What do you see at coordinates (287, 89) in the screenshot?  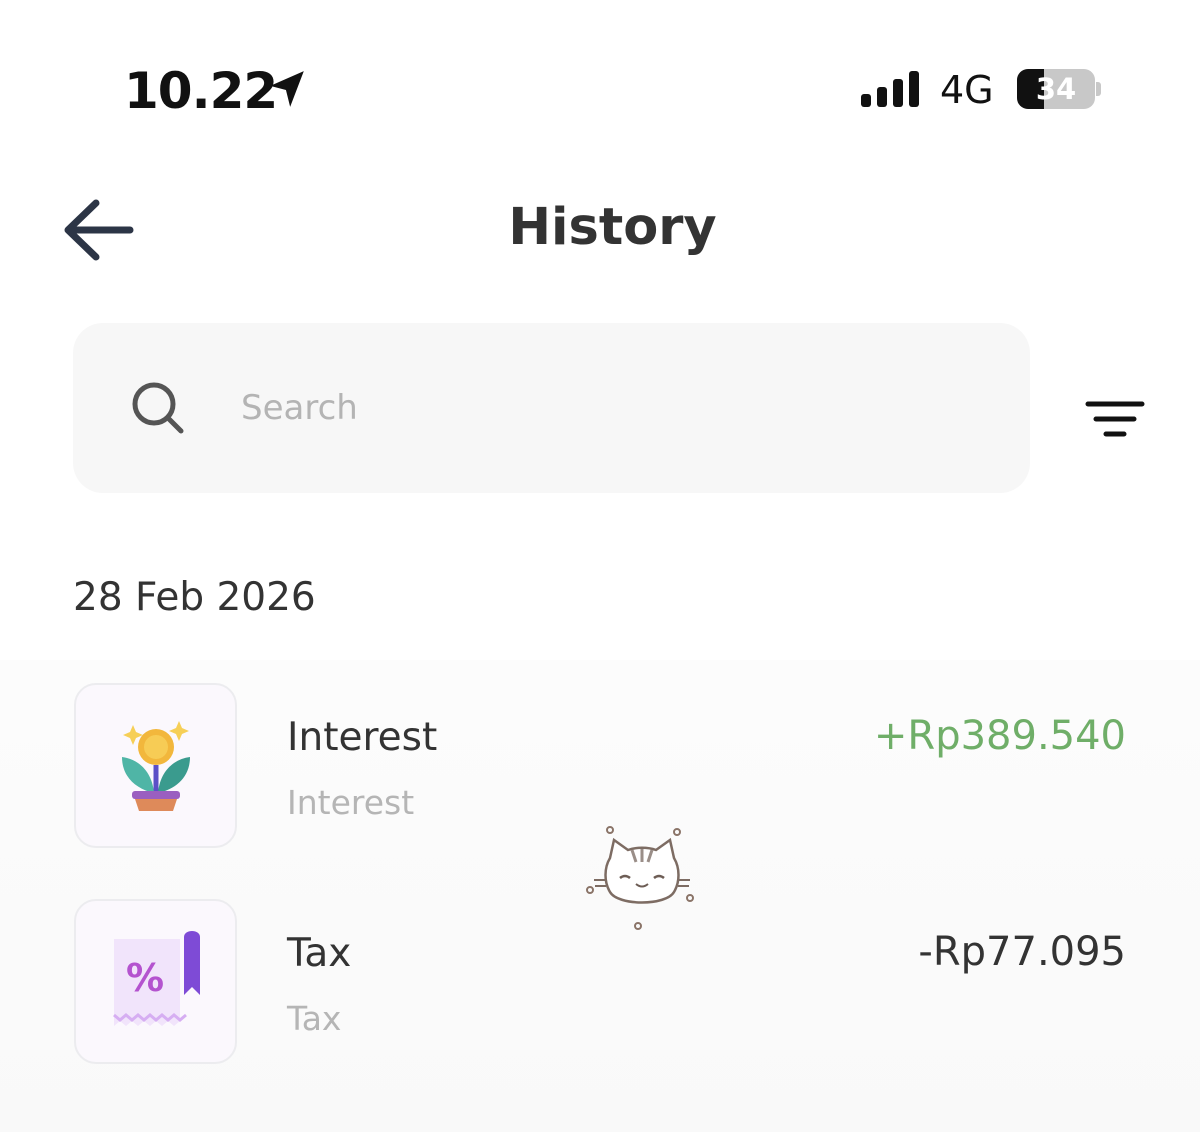 I see `location-arrow-icon` at bounding box center [287, 89].